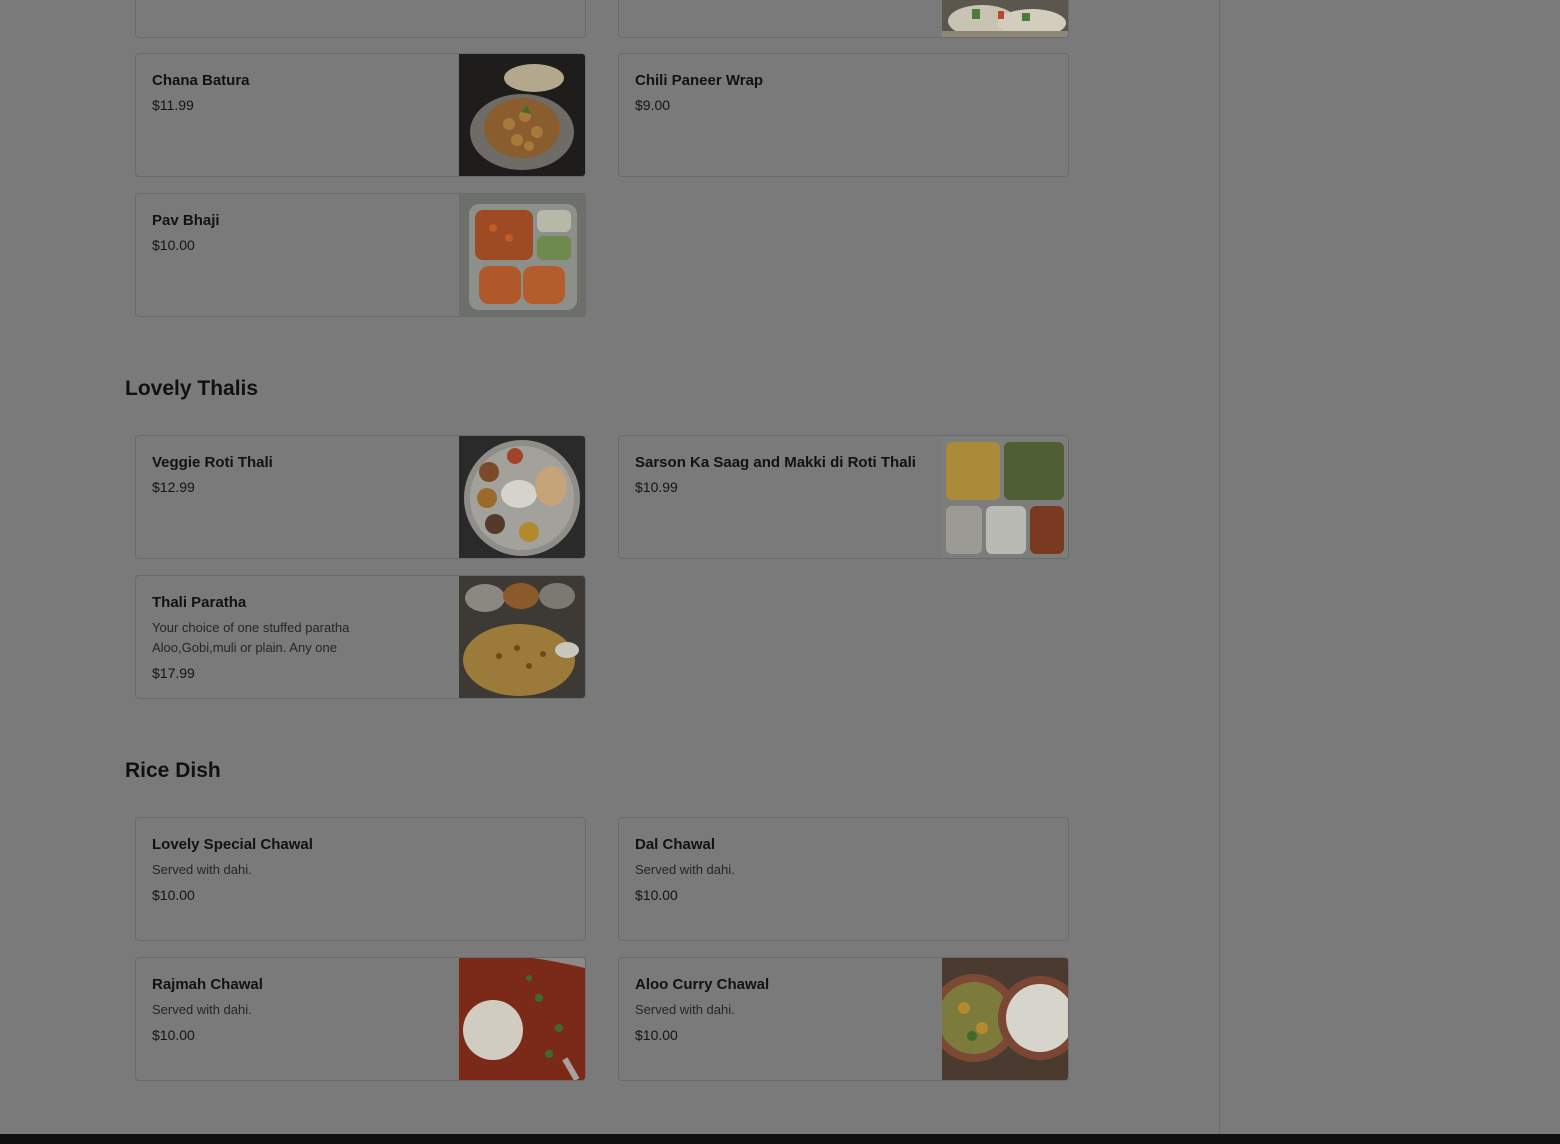 This screenshot has width=1560, height=1144. What do you see at coordinates (843, 115) in the screenshot?
I see `menu-item-chili-paneer-wrap: Chili Paneer Wrap $9.00` at bounding box center [843, 115].